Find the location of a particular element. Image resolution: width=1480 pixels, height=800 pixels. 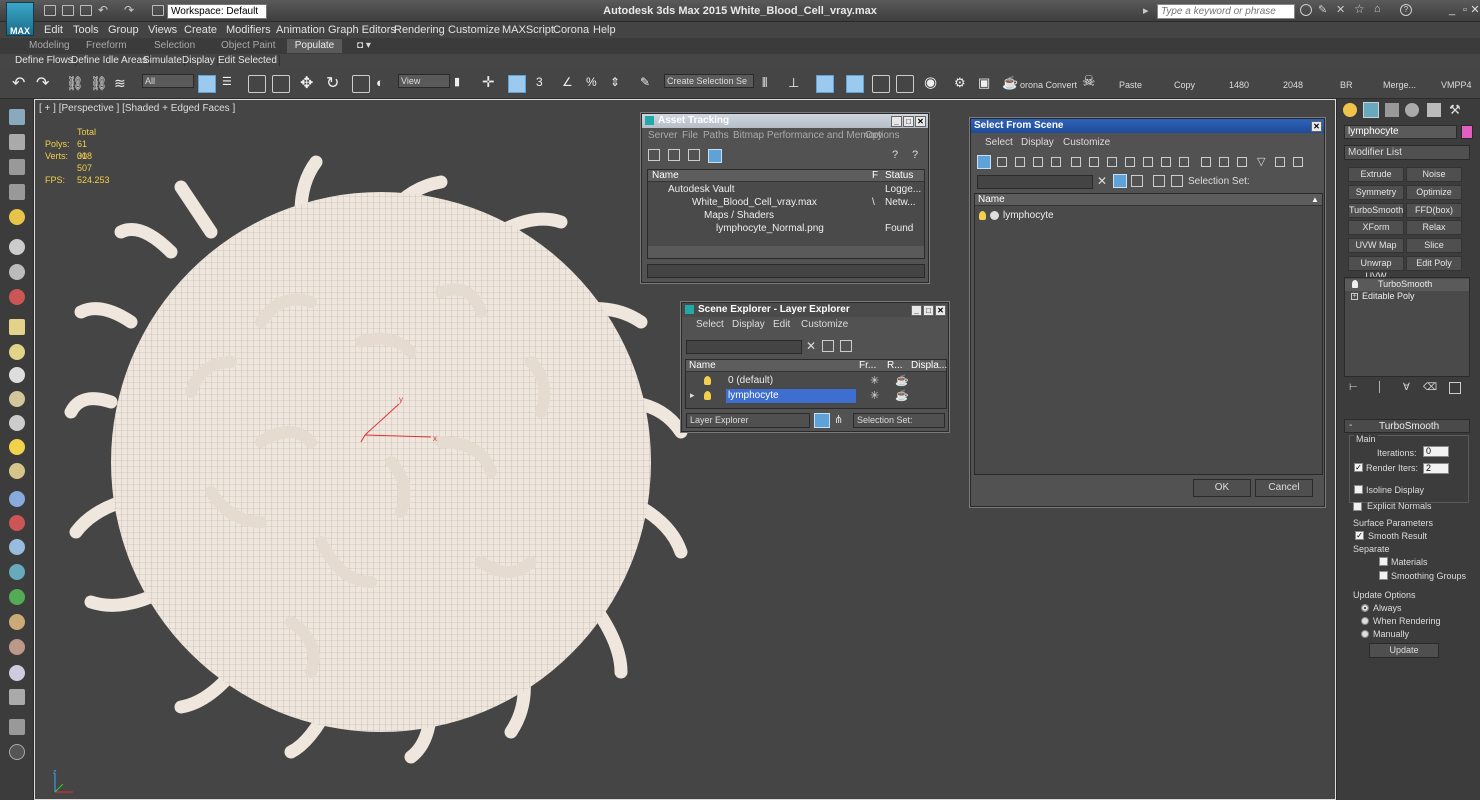

display-frozen-icon is located at coordinates (1166, 162).